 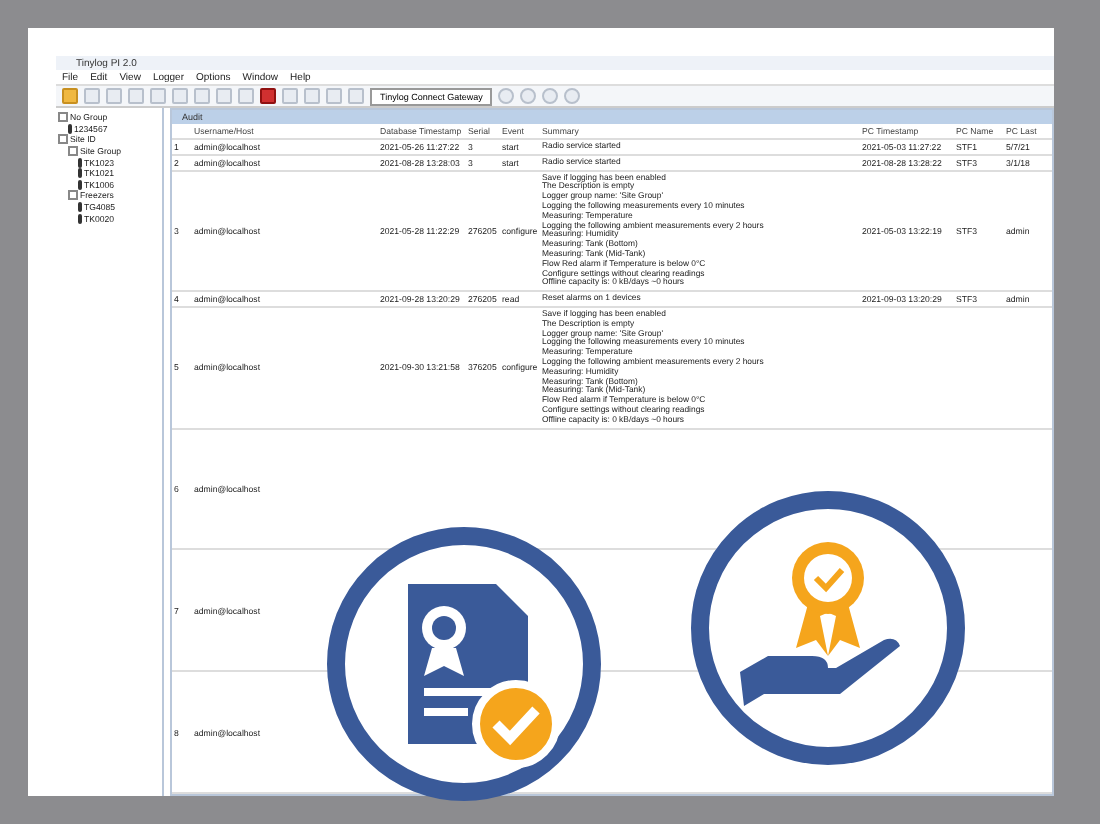 What do you see at coordinates (73, 195) in the screenshot?
I see `expander-icon` at bounding box center [73, 195].